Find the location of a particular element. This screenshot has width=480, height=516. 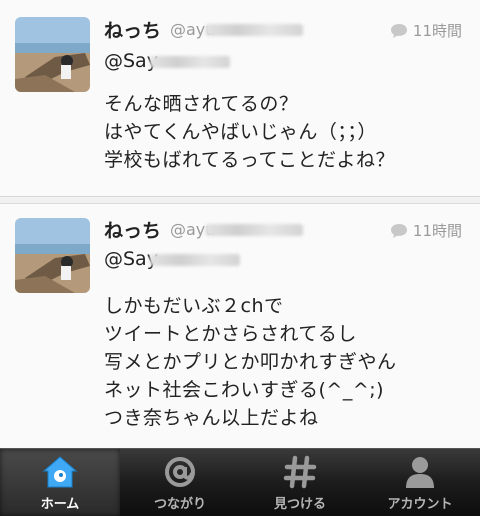

tab-account: アカウント is located at coordinates (420, 482).